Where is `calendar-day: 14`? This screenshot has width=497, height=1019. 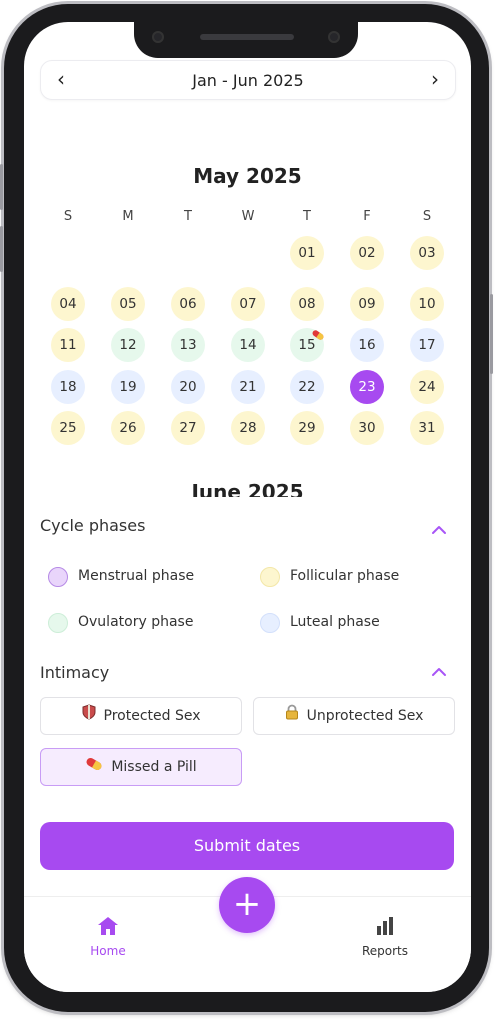
calendar-day: 14 is located at coordinates (248, 345).